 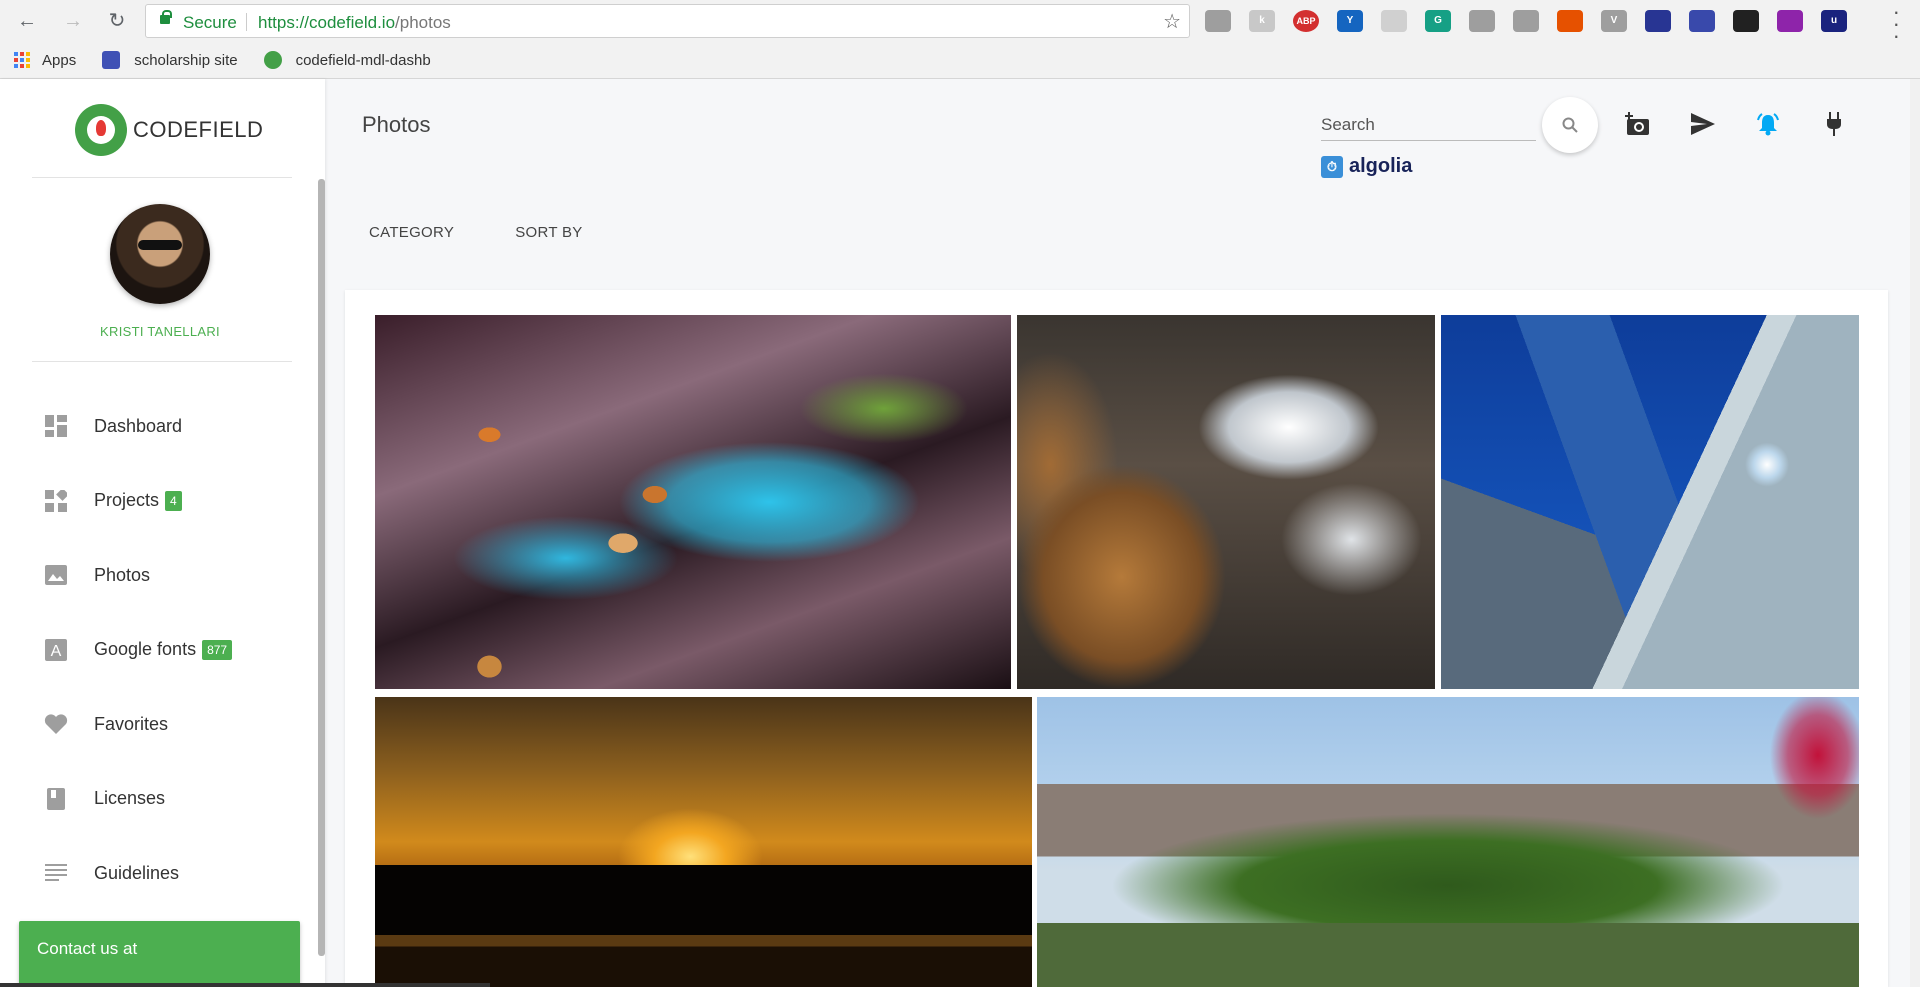 I want to click on book-icon, so click(x=56, y=799).